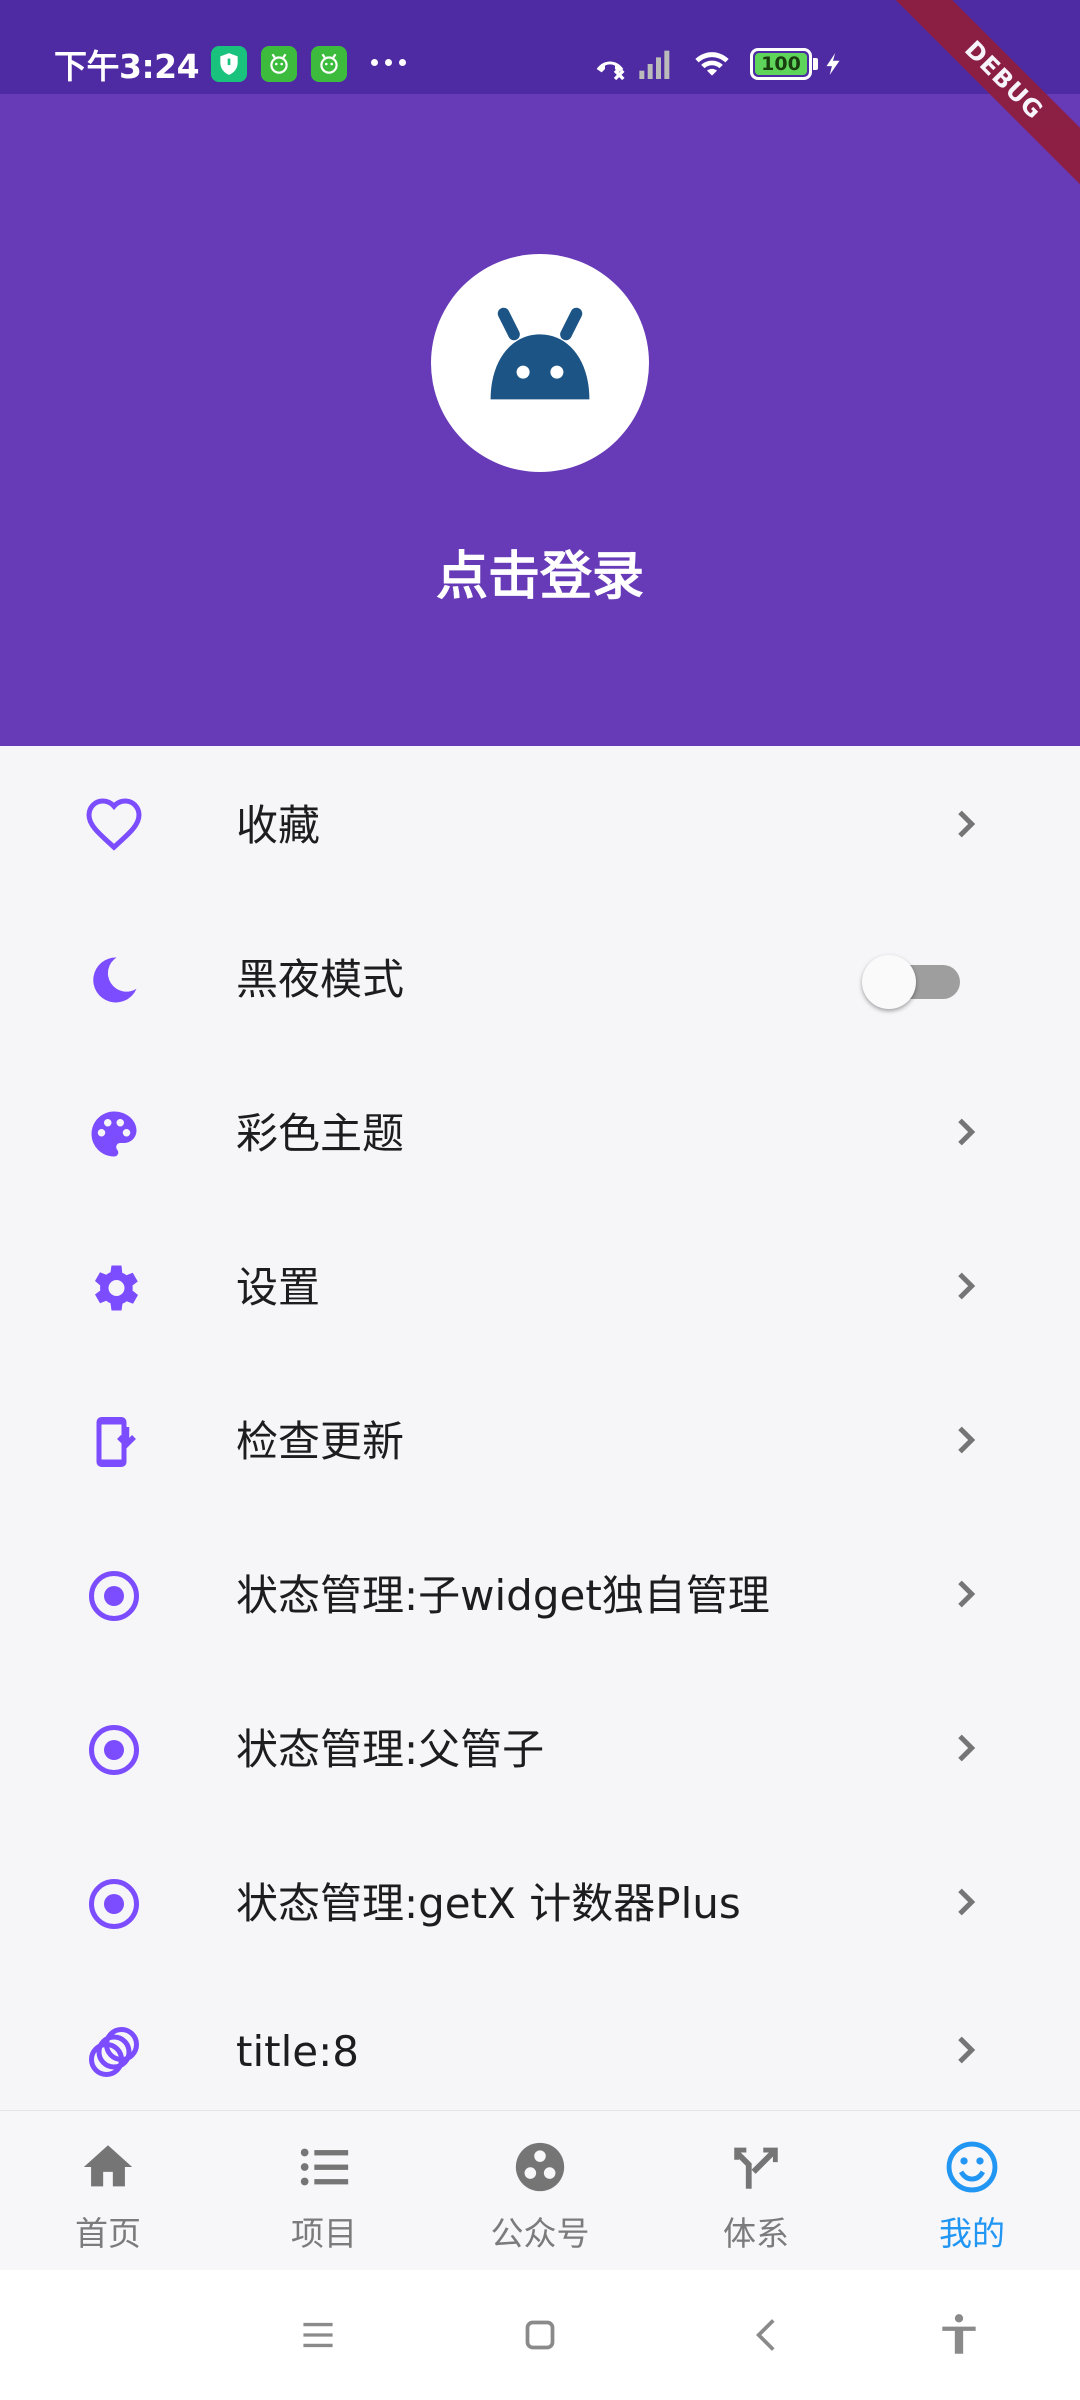 The height and width of the screenshot is (2400, 1080). I want to click on tab-label: 我的, so click(972, 2233).